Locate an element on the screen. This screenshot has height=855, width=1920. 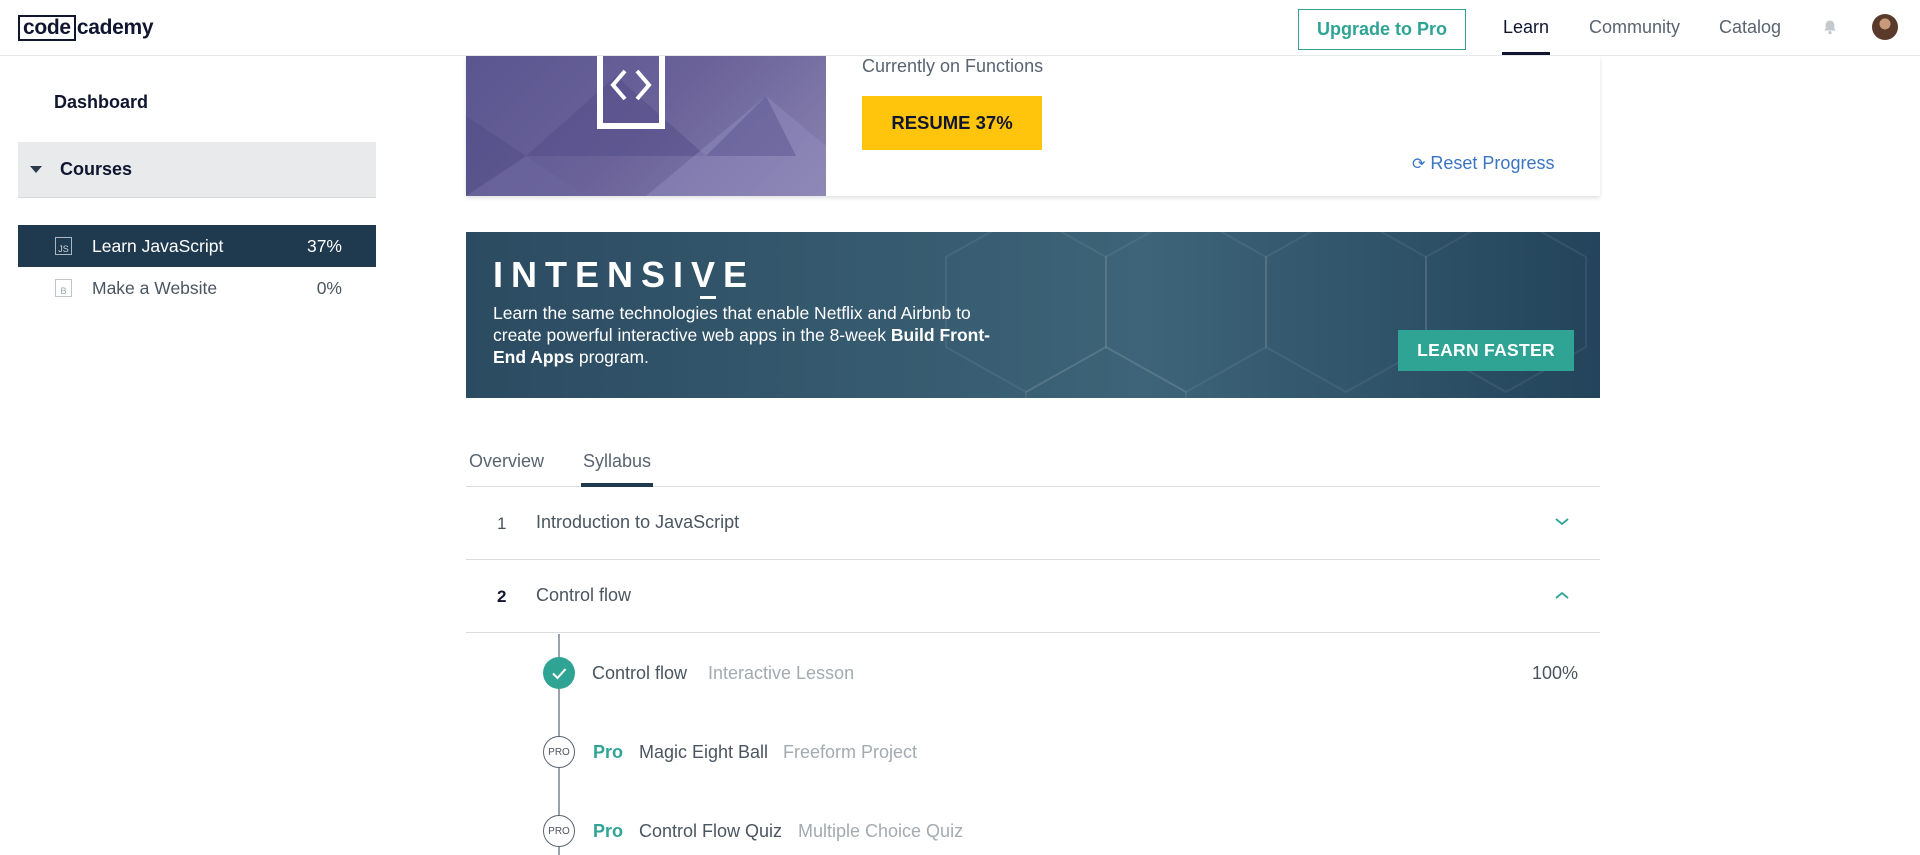
codecademy-logo: code cademy is located at coordinates (86, 28).